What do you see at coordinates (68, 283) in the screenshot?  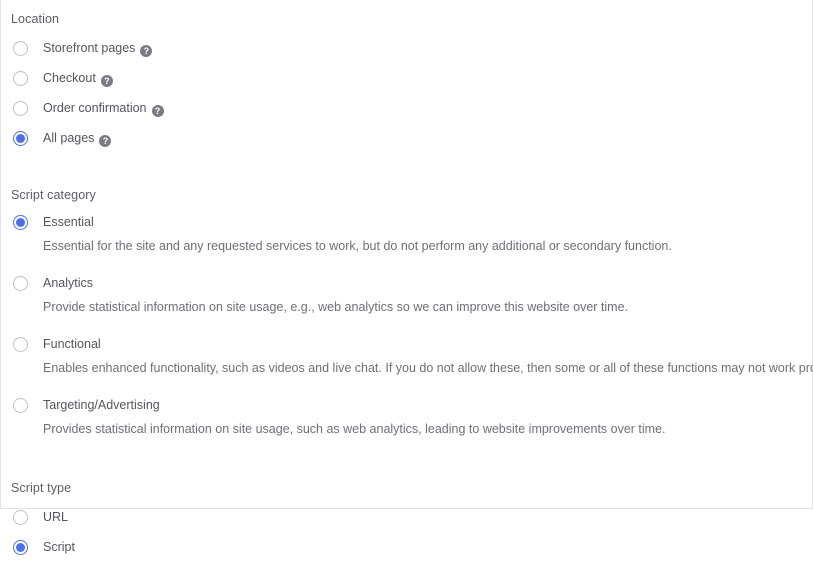 I see `radio-option-text: Analytics` at bounding box center [68, 283].